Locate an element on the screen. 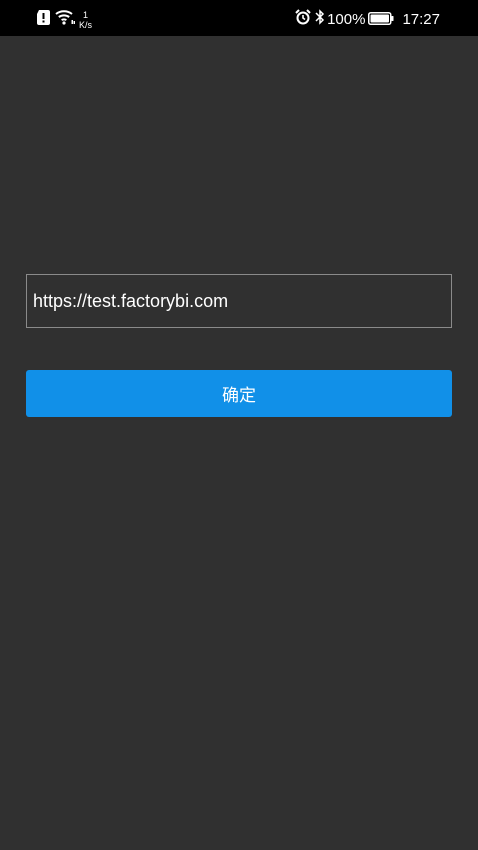 The height and width of the screenshot is (850, 478). bluetooth-icon is located at coordinates (320, 19).